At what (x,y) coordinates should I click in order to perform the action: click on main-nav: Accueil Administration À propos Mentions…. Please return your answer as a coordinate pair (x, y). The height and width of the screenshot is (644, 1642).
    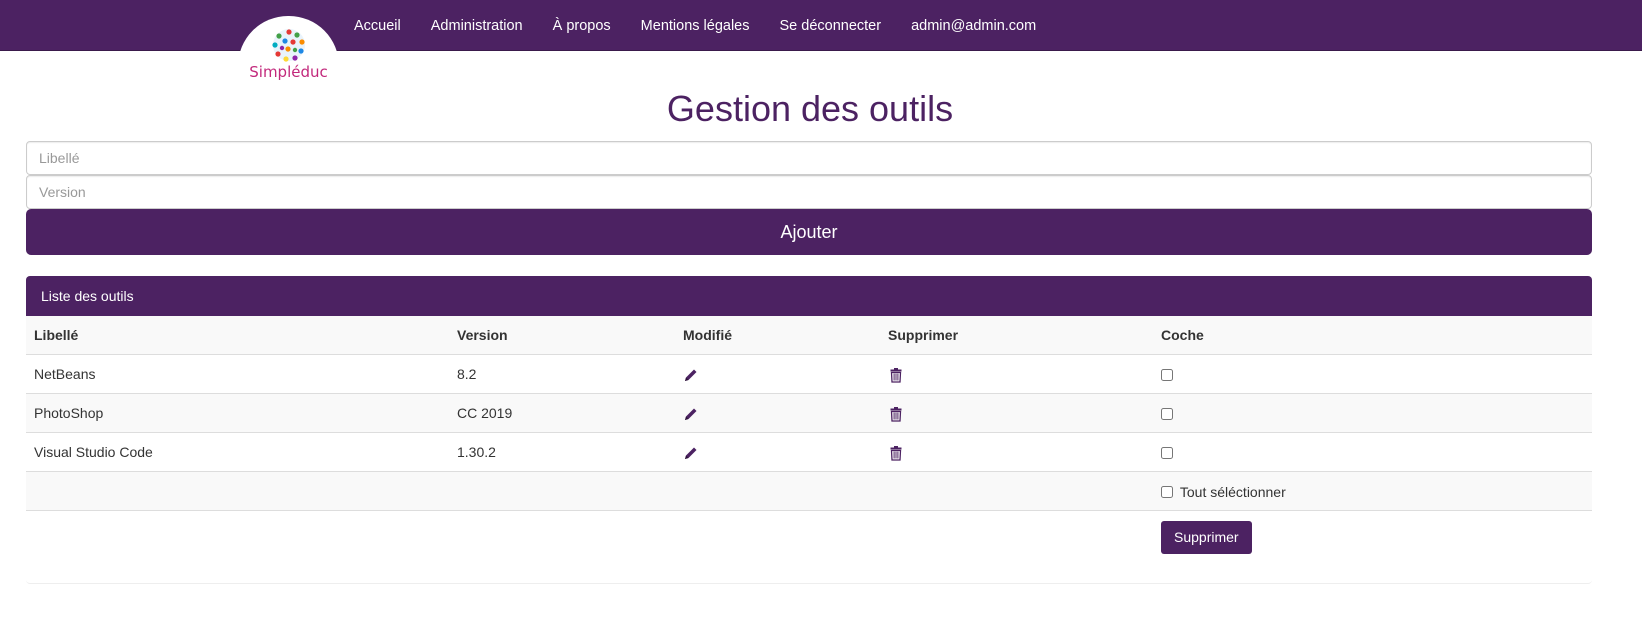
    Looking at the image, I should click on (710, 25).